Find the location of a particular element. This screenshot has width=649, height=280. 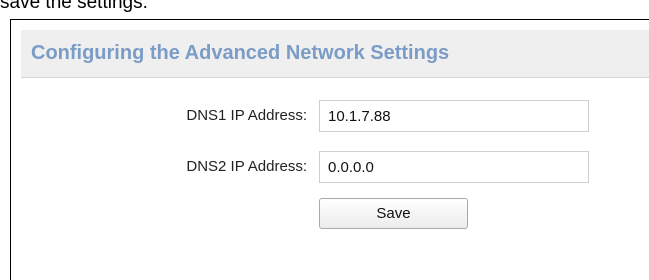

dns1-label: DNS1 IP Address: is located at coordinates (246, 115).